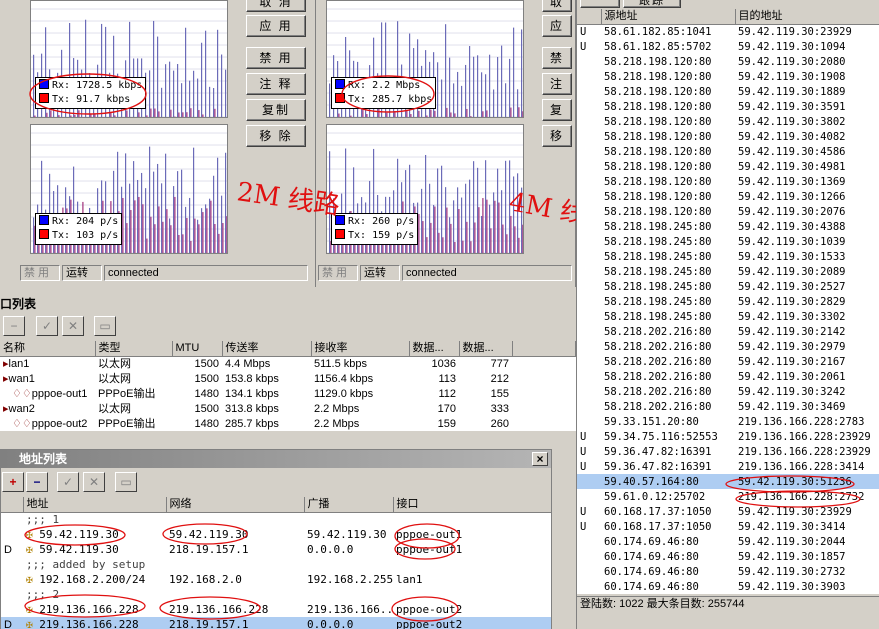 The width and height of the screenshot is (879, 629). I want to click on connection-row: 58.218.198.120:80 59.42.119.30:1889, so click(728, 91).